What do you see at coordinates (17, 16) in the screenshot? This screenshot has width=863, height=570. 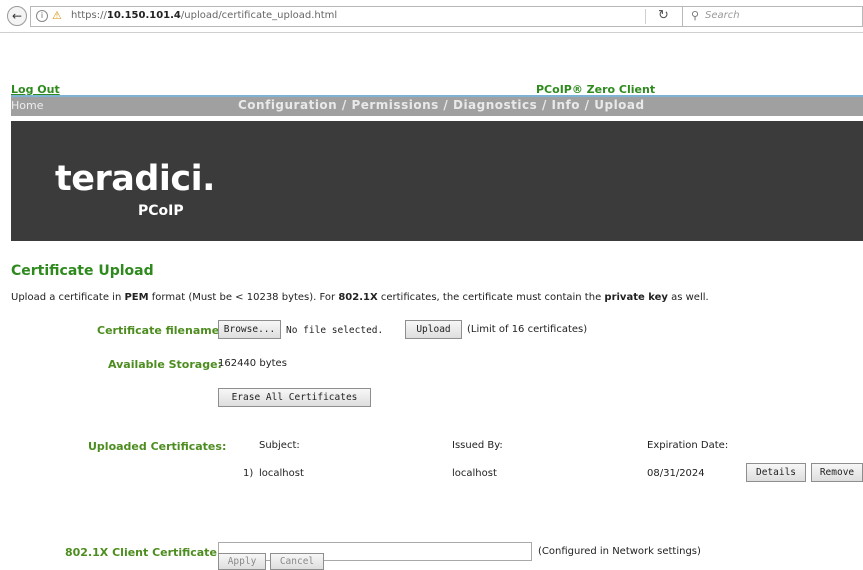 I see `back-arrow-icon: ←` at bounding box center [17, 16].